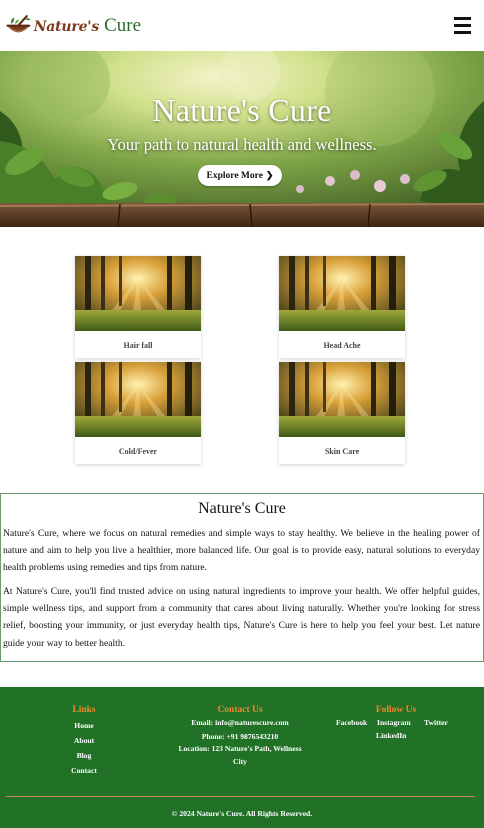  I want to click on footer-follow-heading: Follow Us, so click(396, 710).